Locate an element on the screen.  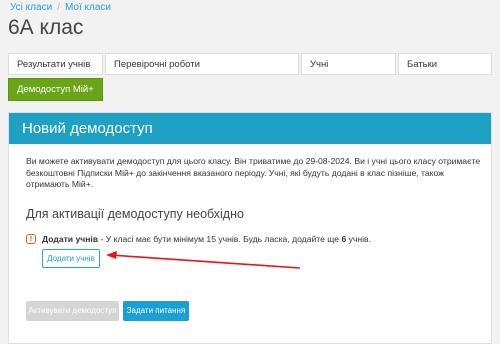
warning-icon: ! is located at coordinates (31, 239).